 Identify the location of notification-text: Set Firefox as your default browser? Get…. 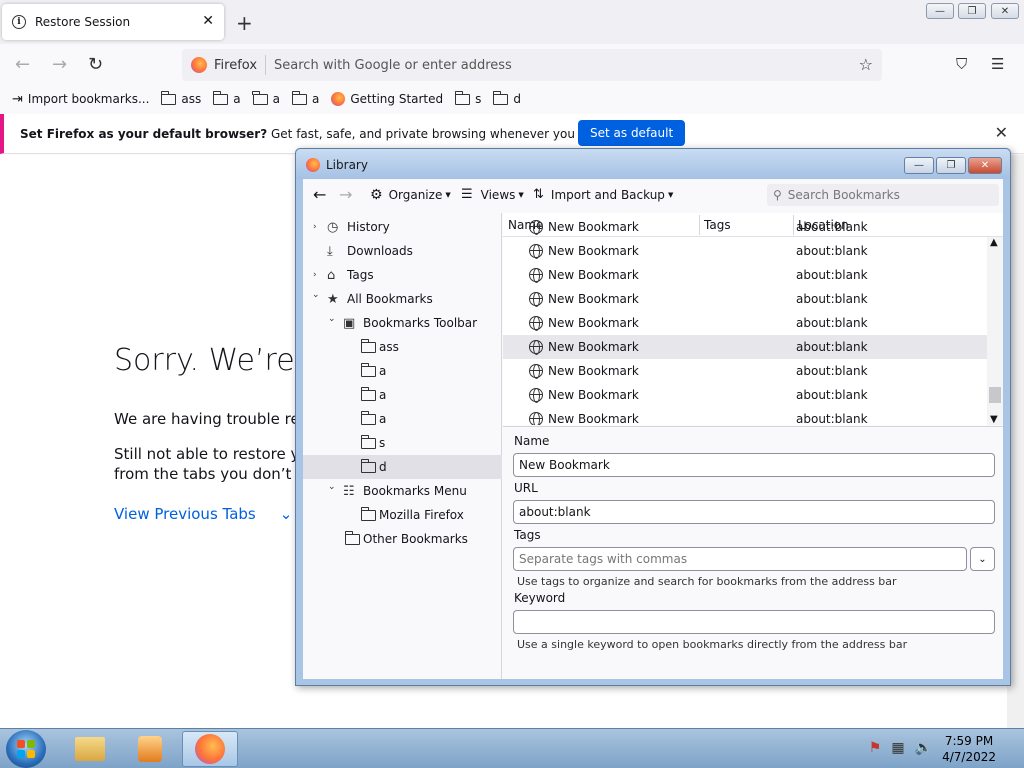
(338, 133).